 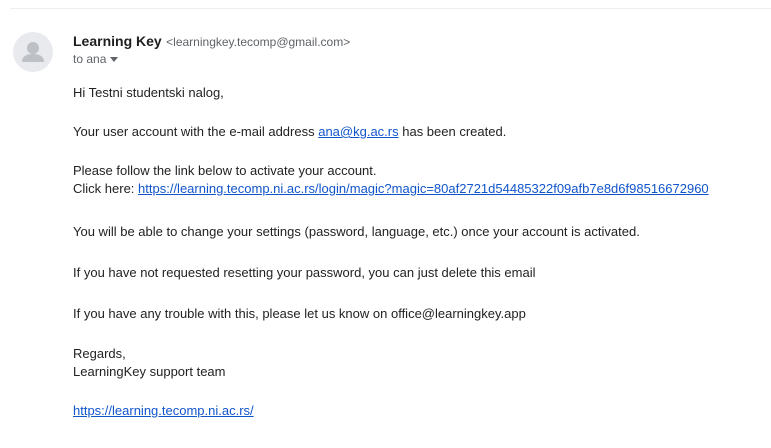 What do you see at coordinates (114, 59) in the screenshot?
I see `caret-down-icon` at bounding box center [114, 59].